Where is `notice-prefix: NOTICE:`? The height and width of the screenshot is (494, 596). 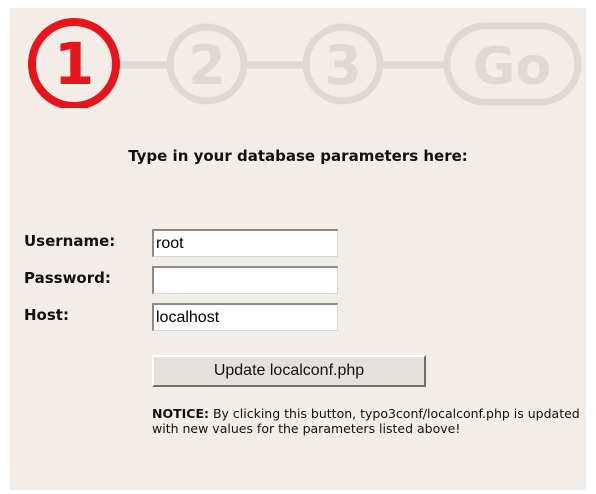
notice-prefix: NOTICE: is located at coordinates (180, 413).